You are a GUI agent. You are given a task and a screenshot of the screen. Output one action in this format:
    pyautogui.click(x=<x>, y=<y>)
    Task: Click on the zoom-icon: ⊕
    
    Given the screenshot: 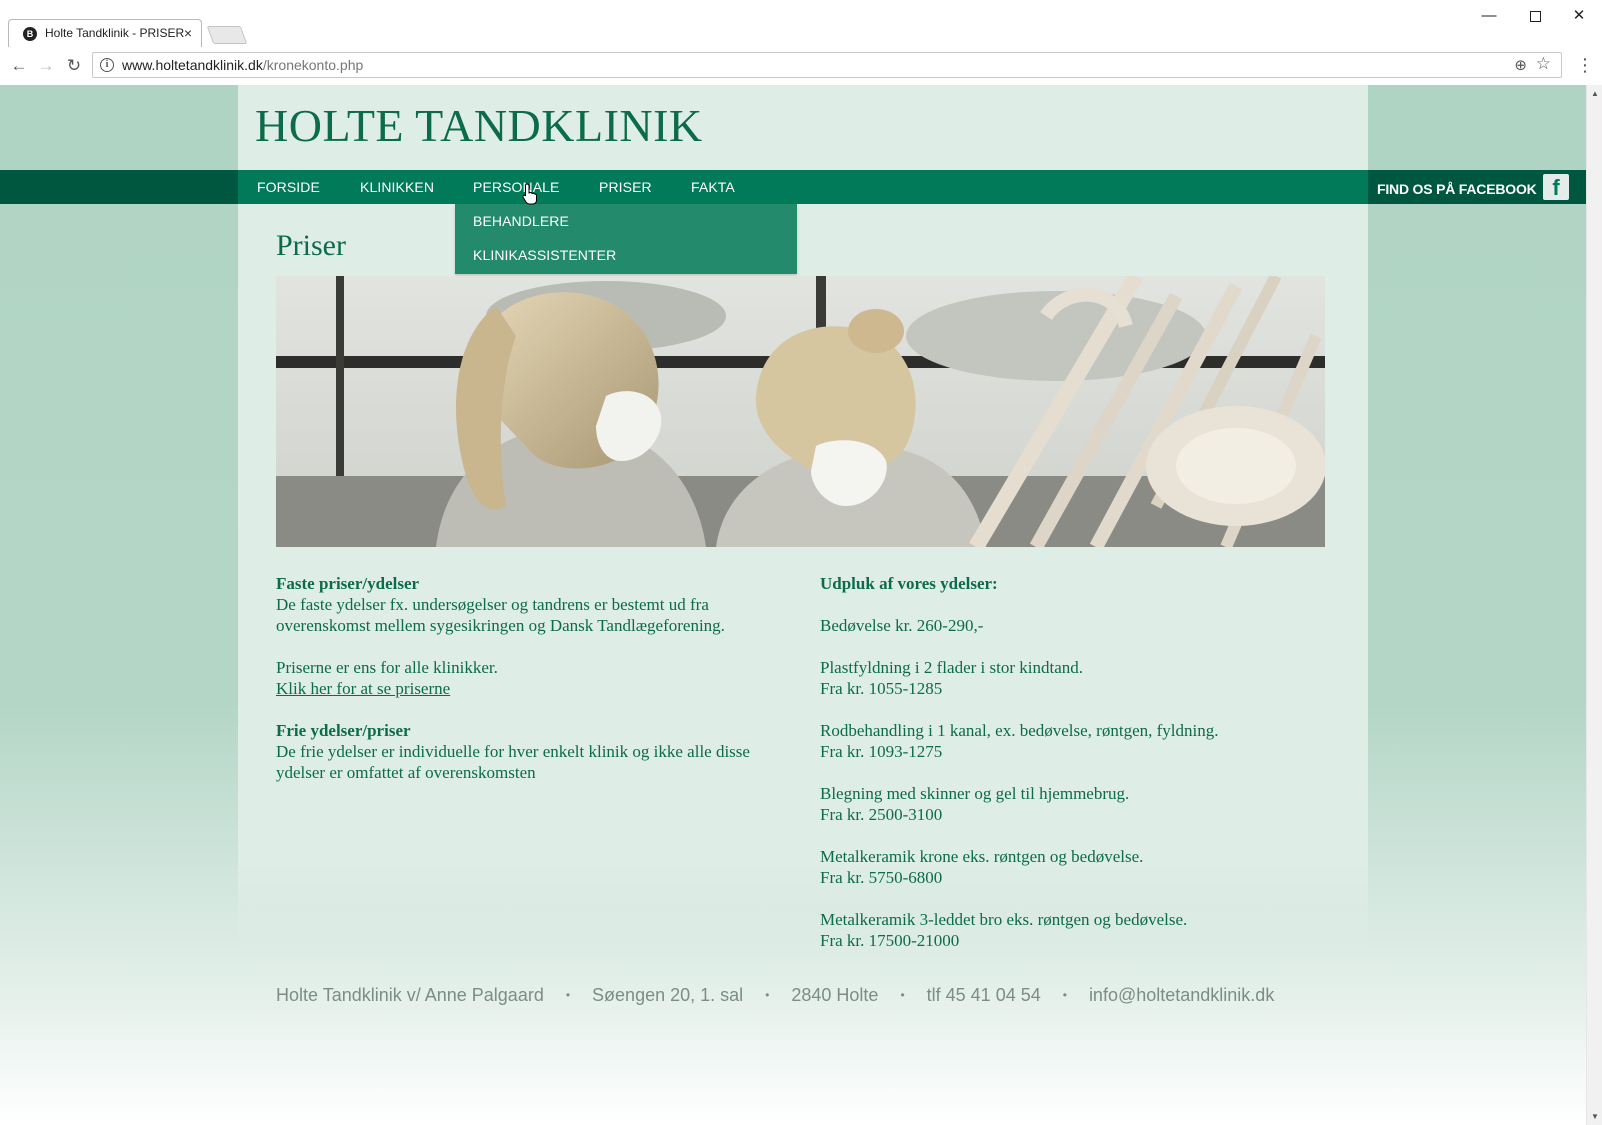 What is the action you would take?
    pyautogui.click(x=1520, y=65)
    